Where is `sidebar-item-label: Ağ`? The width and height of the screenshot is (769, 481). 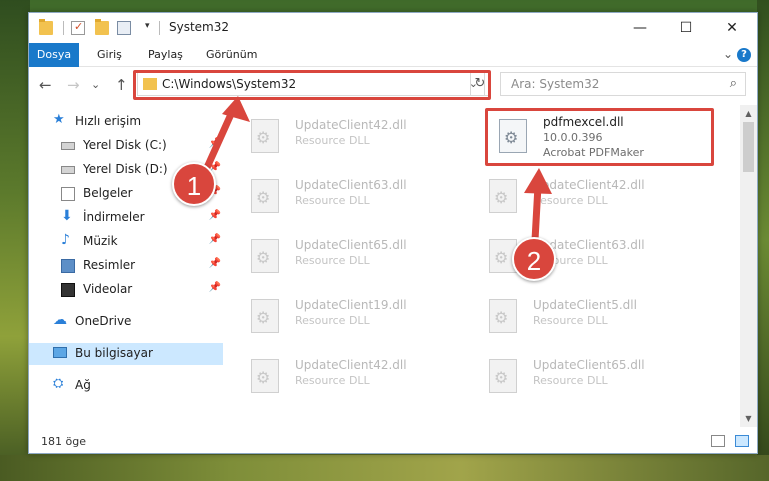 sidebar-item-label: Ağ is located at coordinates (83, 385).